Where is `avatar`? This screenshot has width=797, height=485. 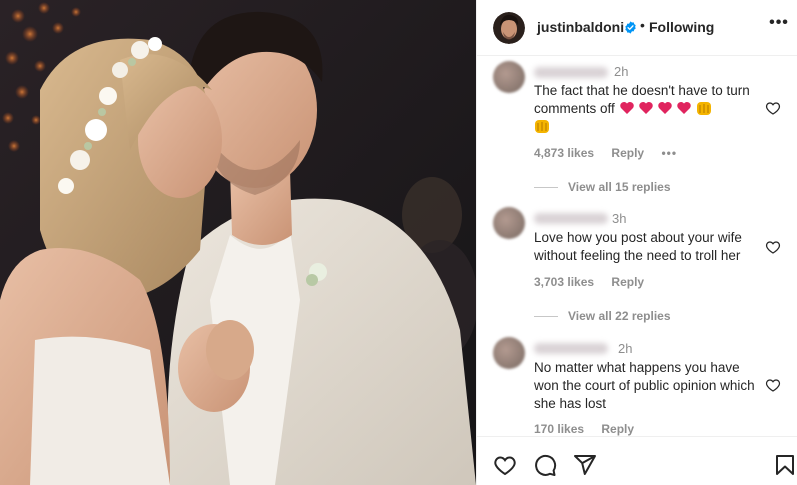 avatar is located at coordinates (509, 28).